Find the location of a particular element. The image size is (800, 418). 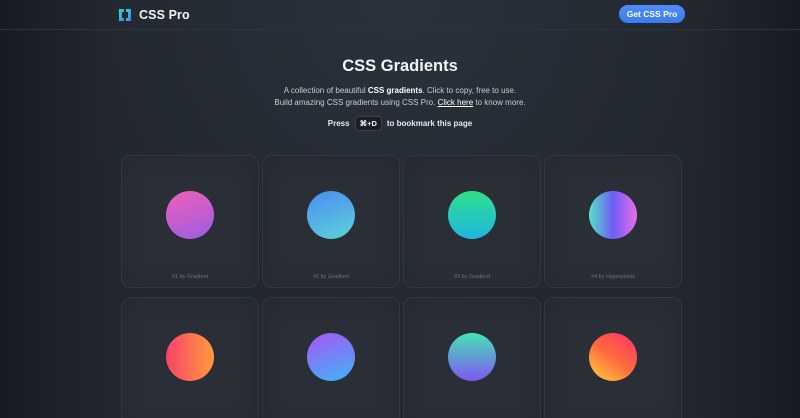

gradient-card: #2 by Gradient is located at coordinates (331, 221).